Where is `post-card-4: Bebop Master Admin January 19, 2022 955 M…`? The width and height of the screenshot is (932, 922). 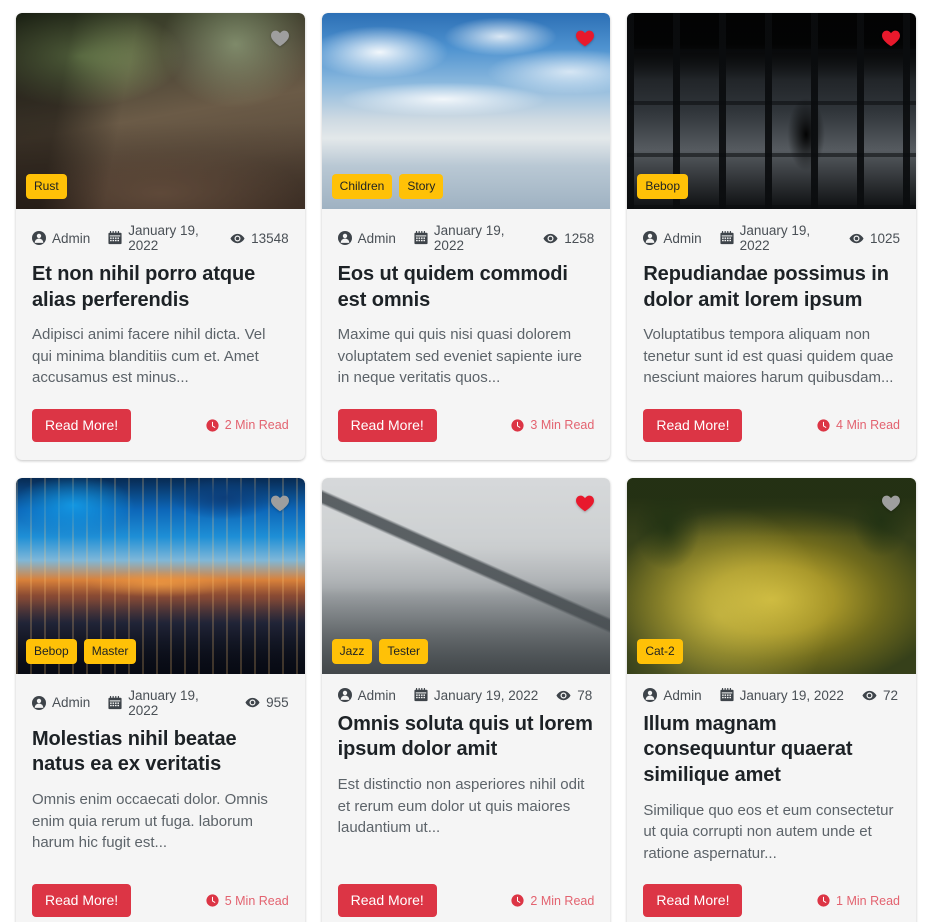 post-card-4: Bebop Master Admin January 19, 2022 955 M… is located at coordinates (160, 699).